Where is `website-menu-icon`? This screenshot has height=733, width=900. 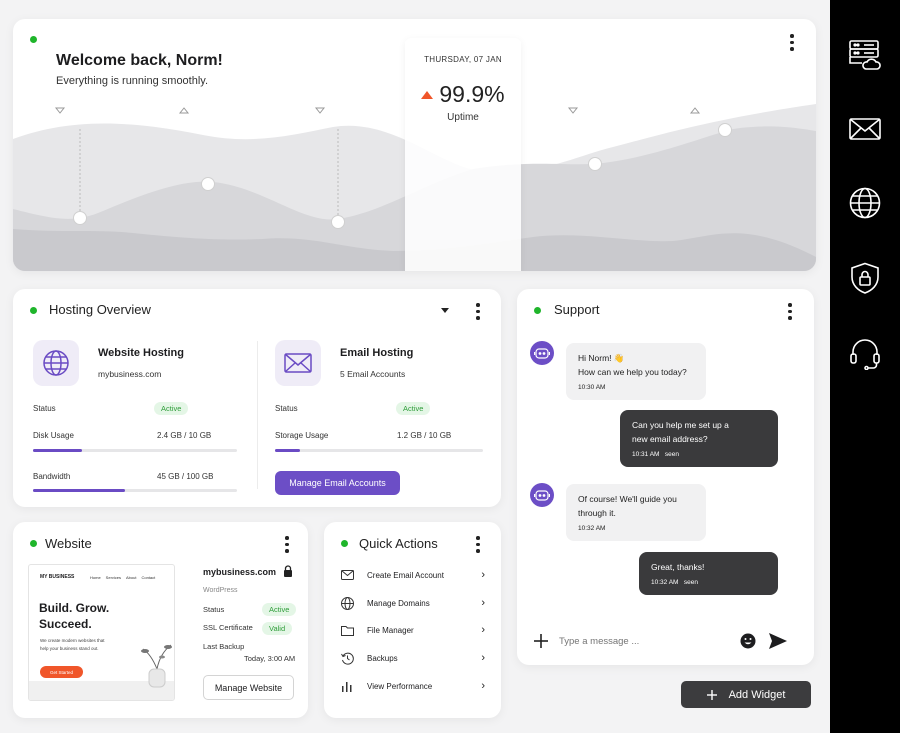 website-menu-icon is located at coordinates (287, 544).